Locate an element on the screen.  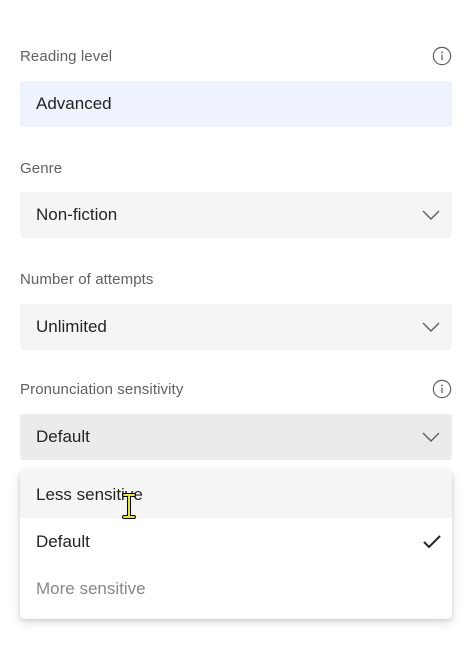
attempts-value: Unlimited is located at coordinates (71, 326).